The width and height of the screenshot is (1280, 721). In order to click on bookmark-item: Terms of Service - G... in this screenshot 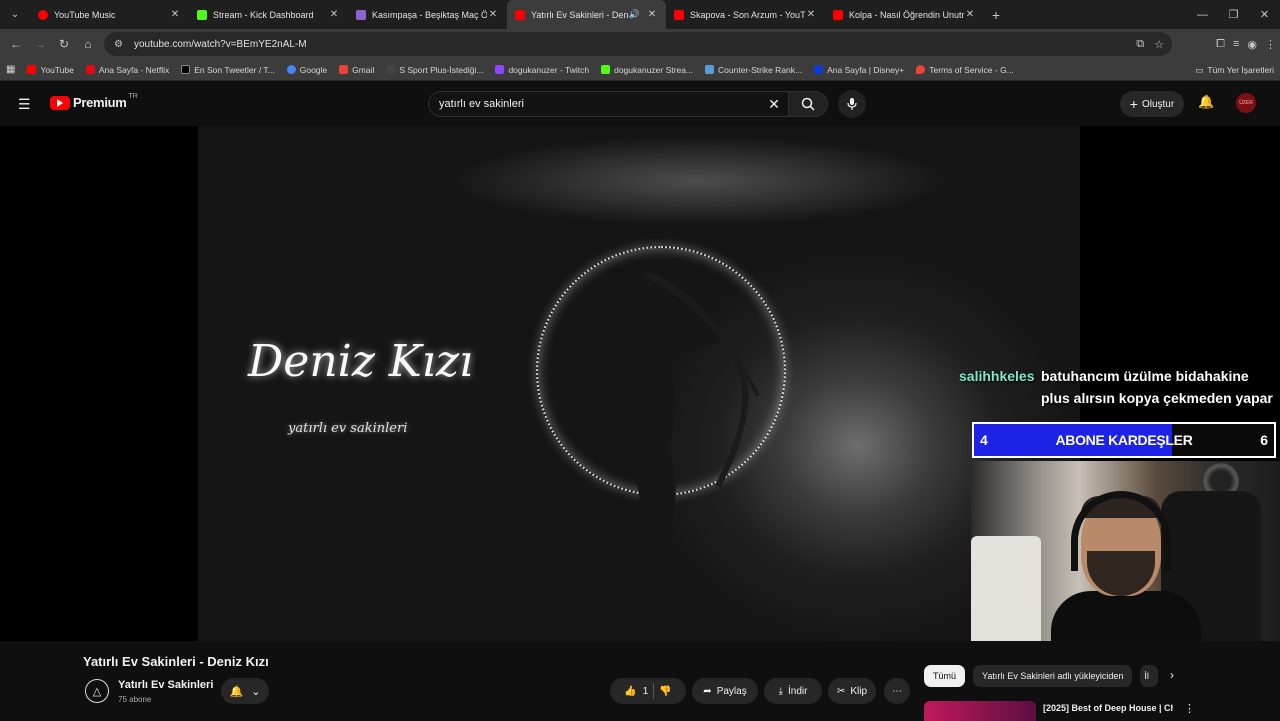, I will do `click(965, 70)`.